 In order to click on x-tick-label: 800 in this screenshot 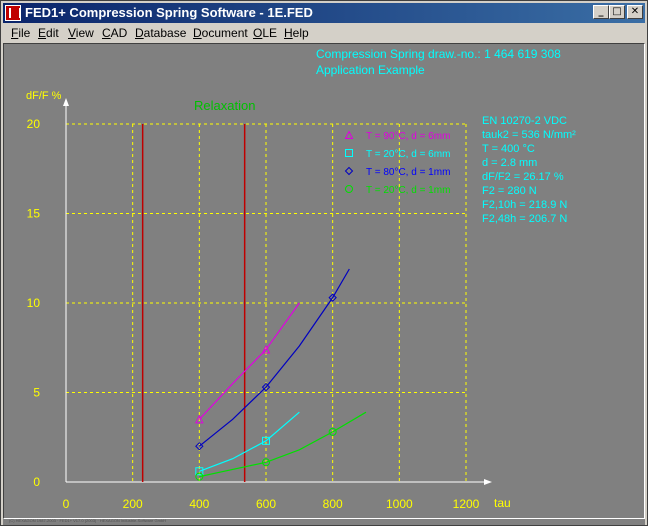, I will do `click(333, 504)`.